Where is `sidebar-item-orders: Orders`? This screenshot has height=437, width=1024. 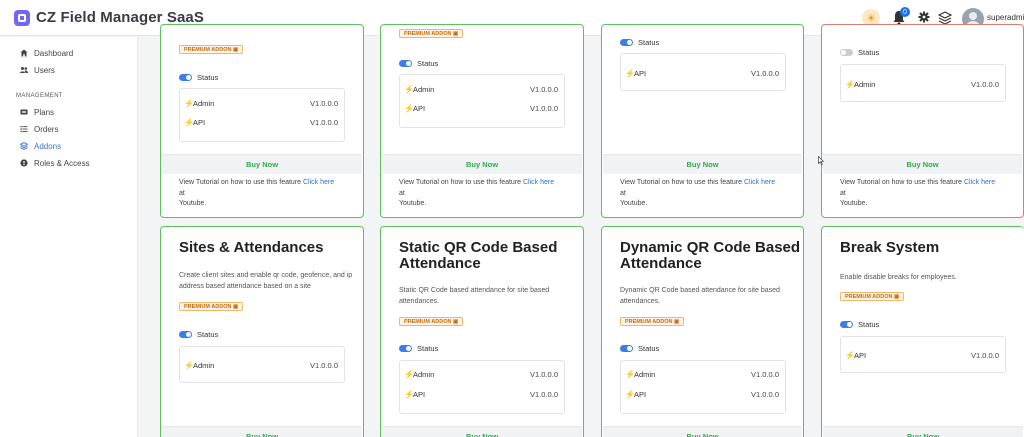
sidebar-item-orders: Orders is located at coordinates (39, 129).